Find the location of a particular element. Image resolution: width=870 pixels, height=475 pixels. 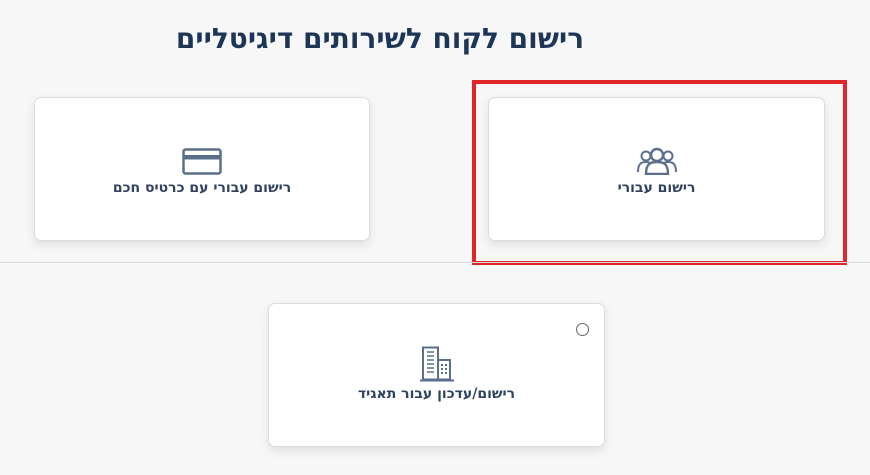

smart-card-registration-label: רישום עבורי עם כרטיס חכם is located at coordinates (202, 188).